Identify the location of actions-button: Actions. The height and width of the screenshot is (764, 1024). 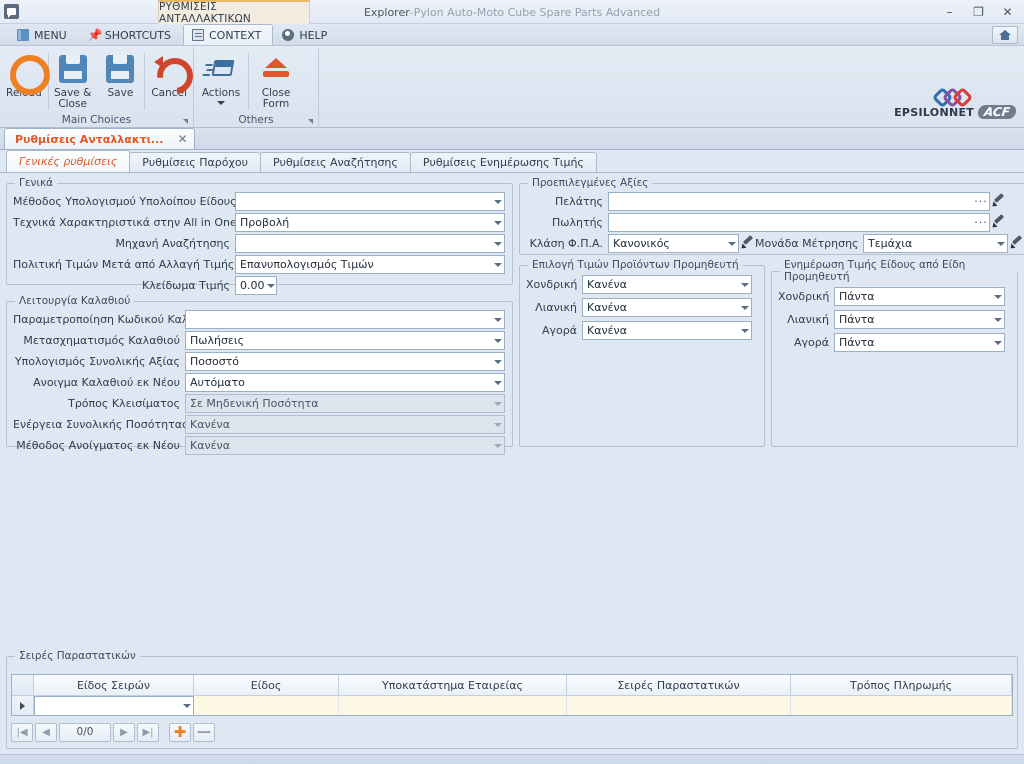
(221, 80).